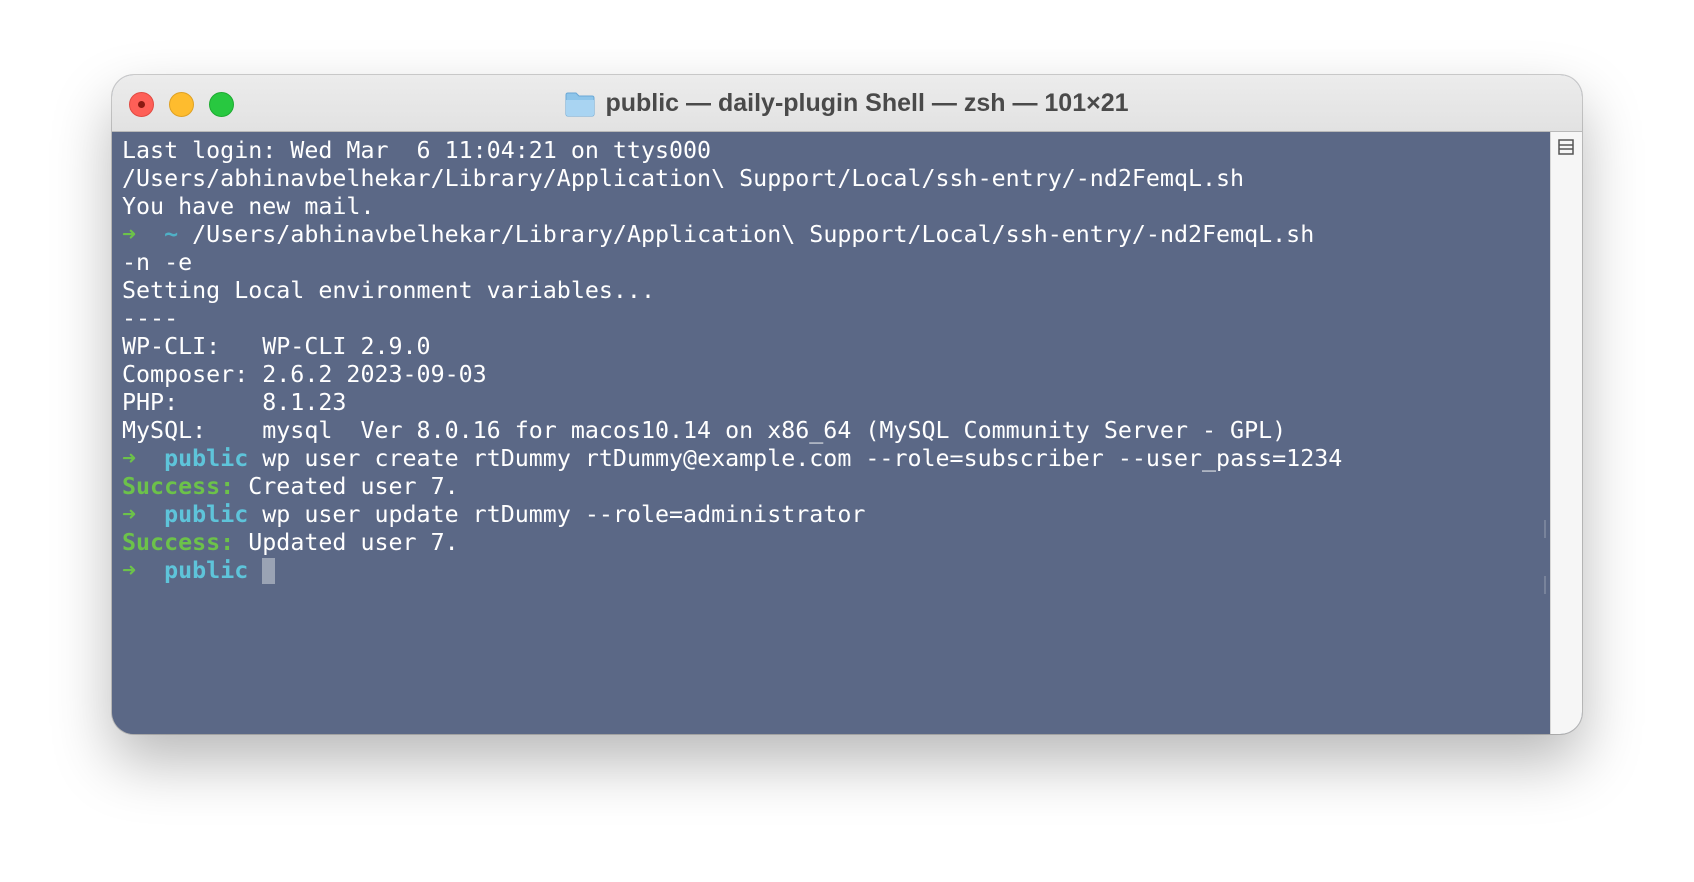 The image size is (1694, 882). I want to click on prompt-directory: ~, so click(171, 234).